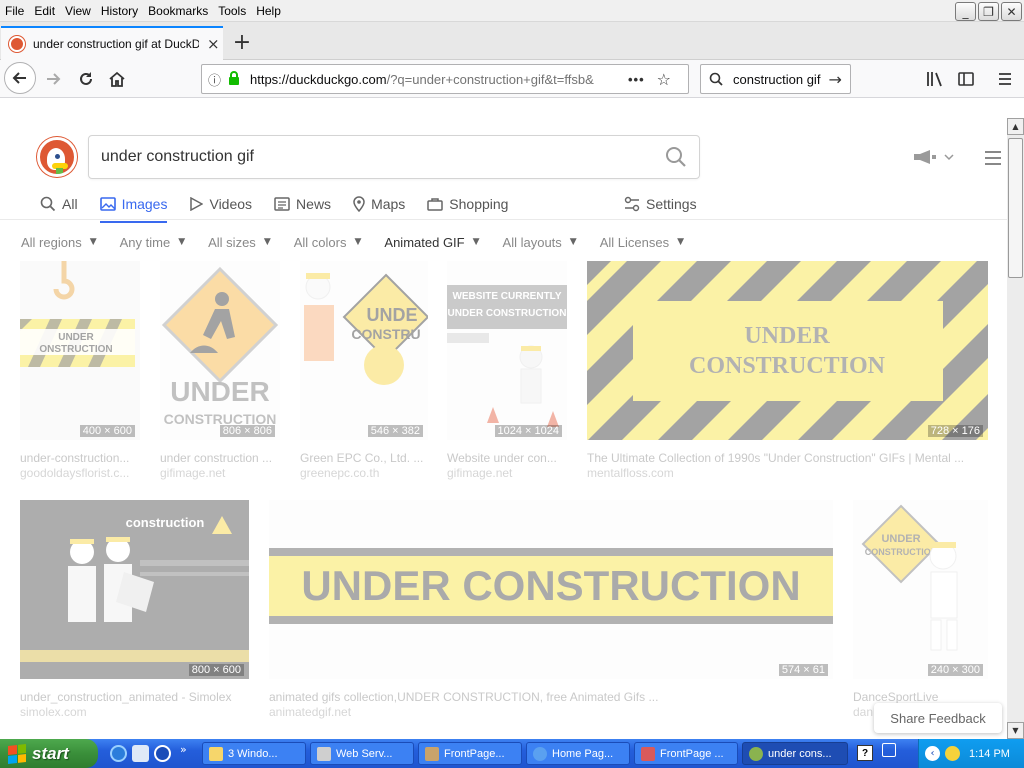  I want to click on browser-search-bar: construction gif →, so click(775, 79).